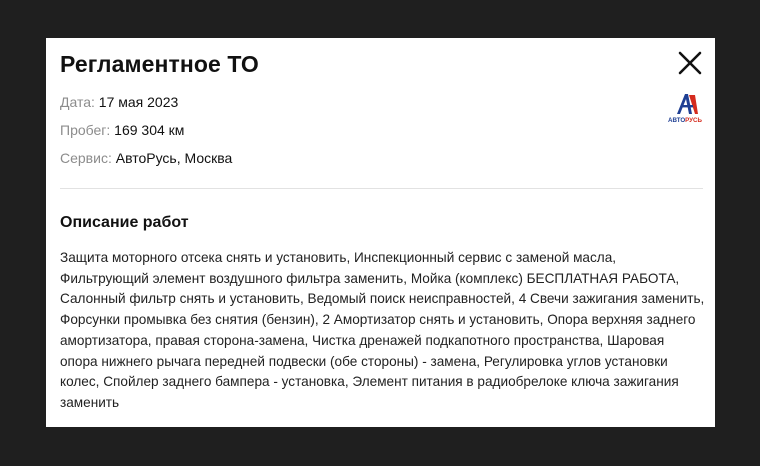 Image resolution: width=760 pixels, height=466 pixels. What do you see at coordinates (676, 120) in the screenshot?
I see `logo-text-avto: АВТО` at bounding box center [676, 120].